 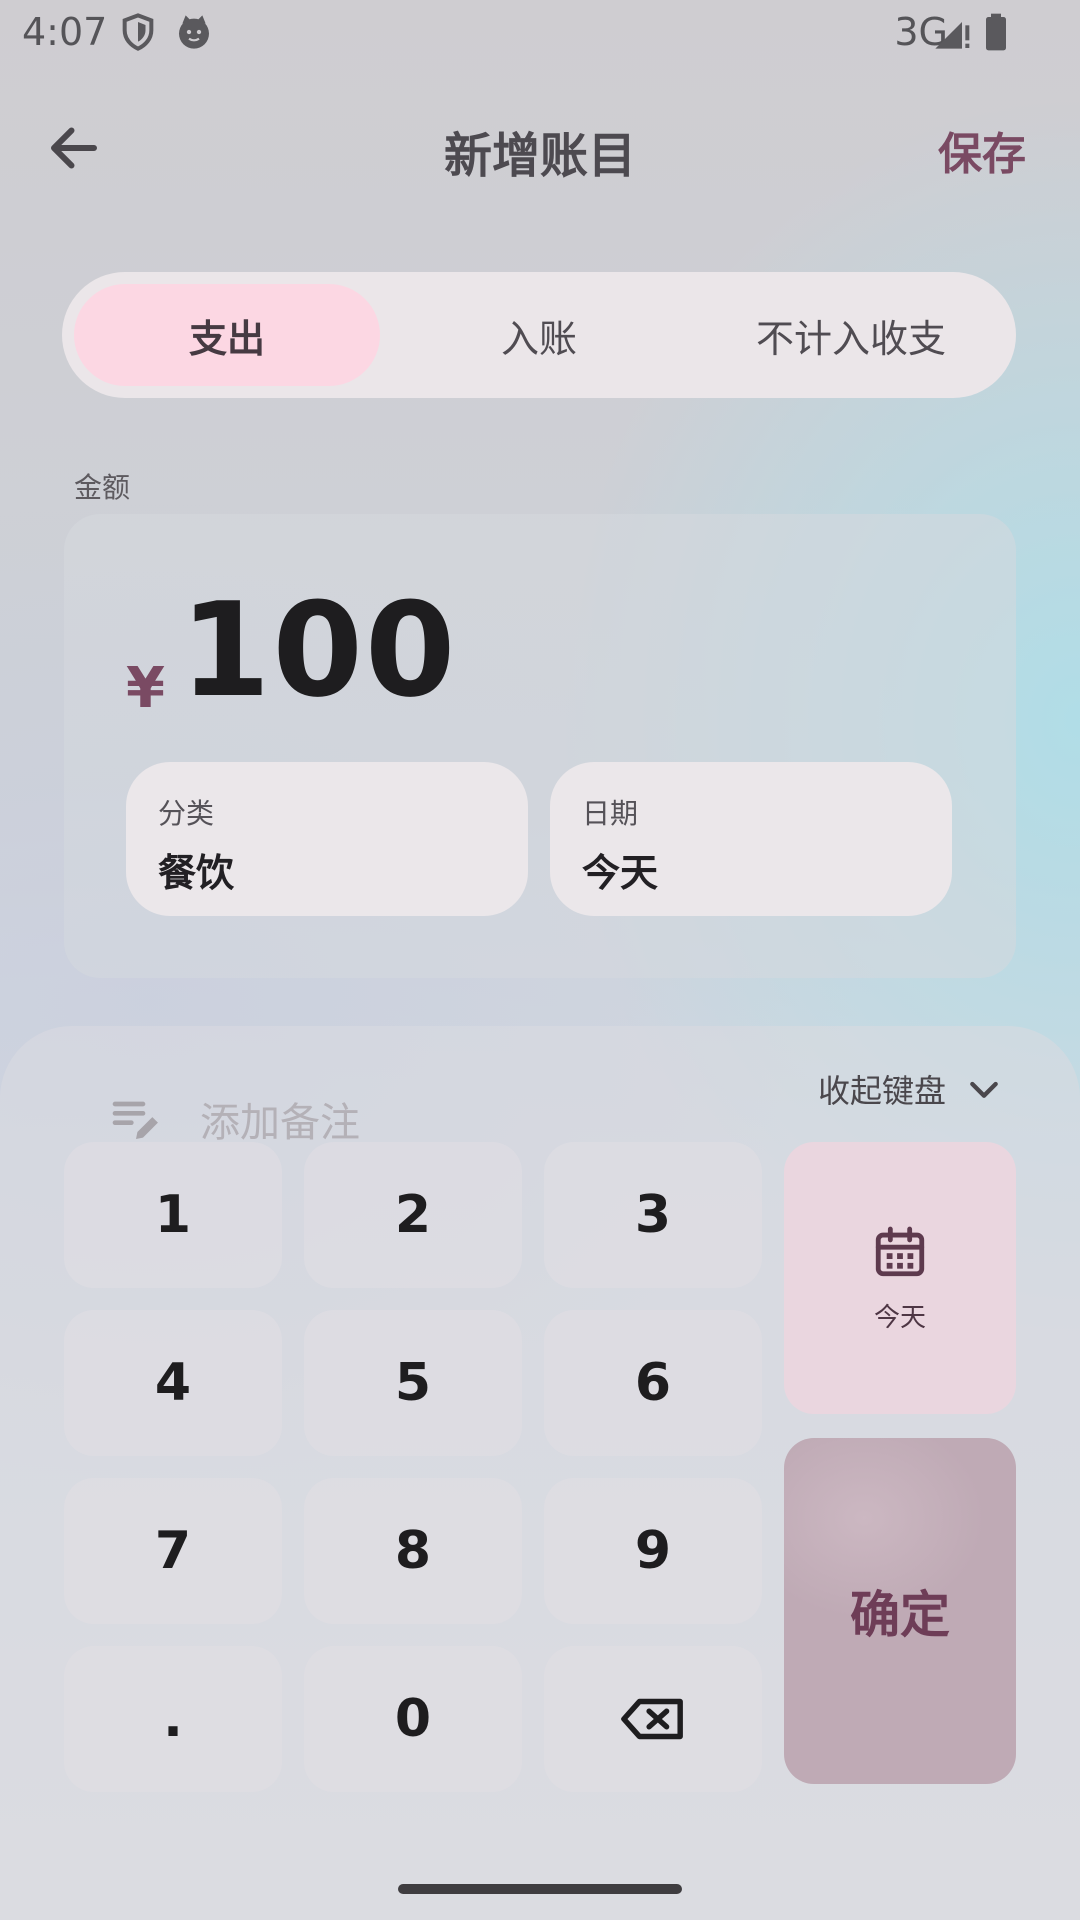 I want to click on category-label: 分类, so click(x=186, y=813).